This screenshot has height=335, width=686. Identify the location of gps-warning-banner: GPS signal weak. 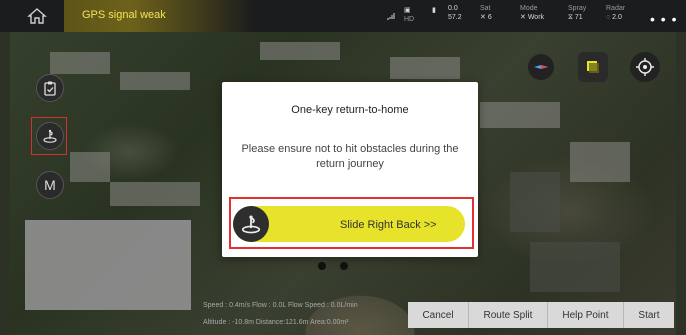
(159, 16).